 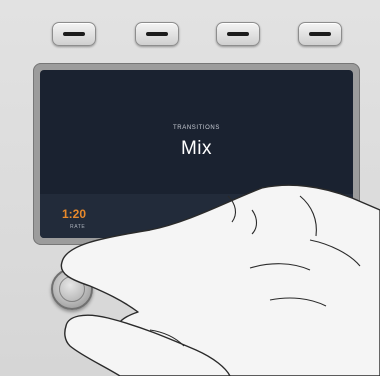 I want to click on menu-title: Mix, so click(x=196, y=148).